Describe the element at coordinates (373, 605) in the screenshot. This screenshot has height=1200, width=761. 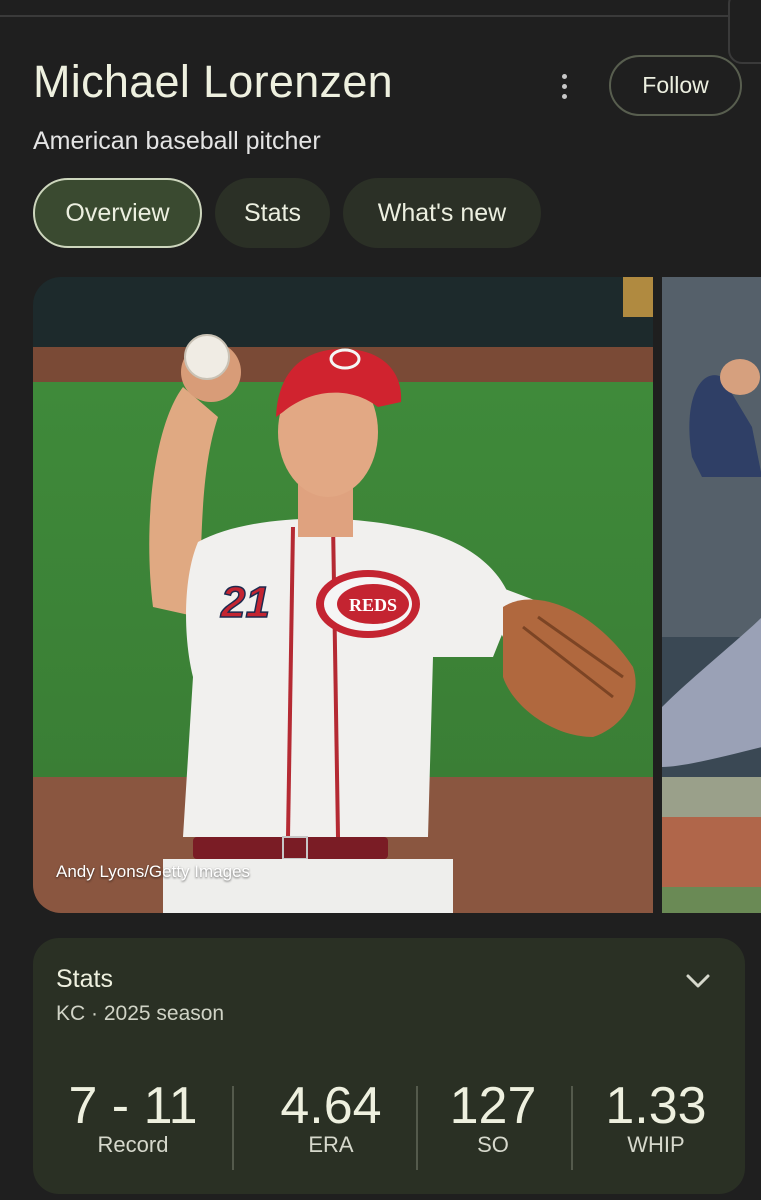
I see `reds-logo-text: REDS` at that location.